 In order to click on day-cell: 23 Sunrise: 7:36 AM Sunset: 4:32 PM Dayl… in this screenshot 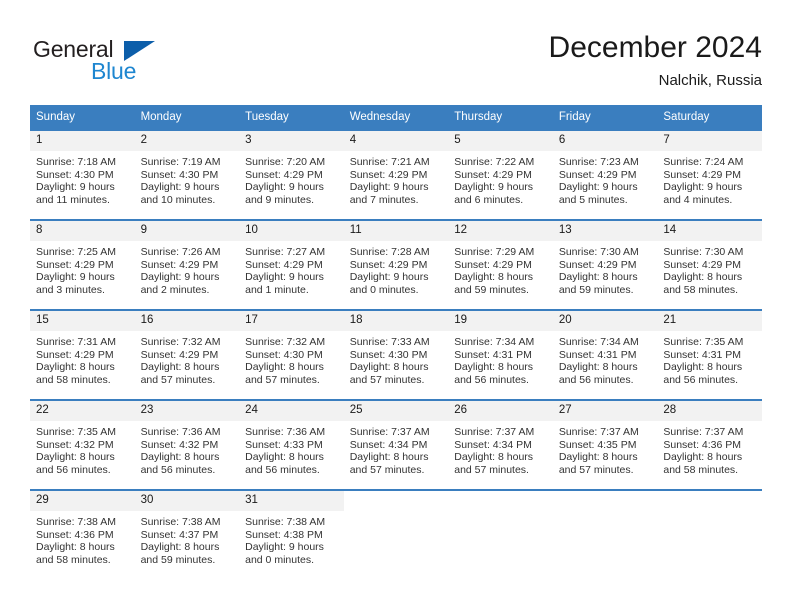, I will do `click(187, 445)`.